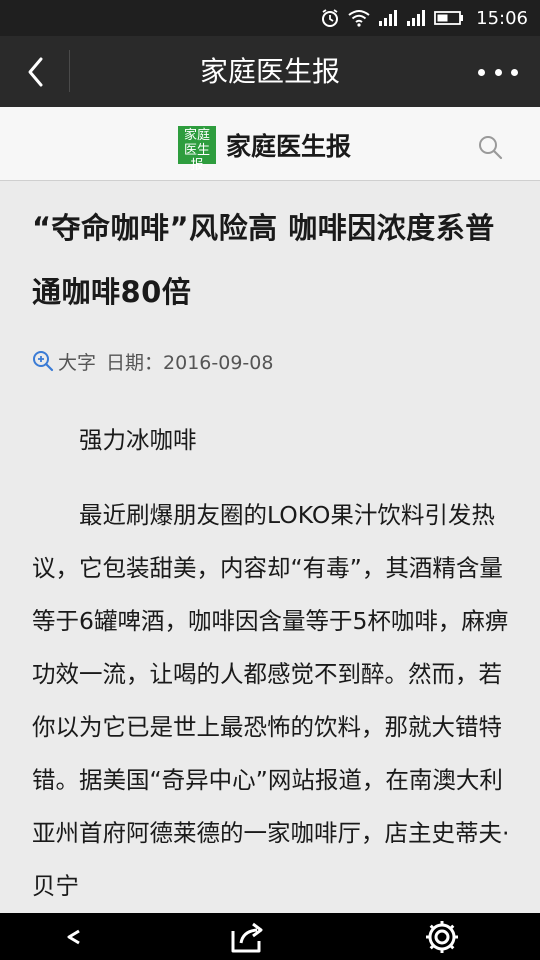  What do you see at coordinates (359, 18) in the screenshot?
I see `wifi-icon` at bounding box center [359, 18].